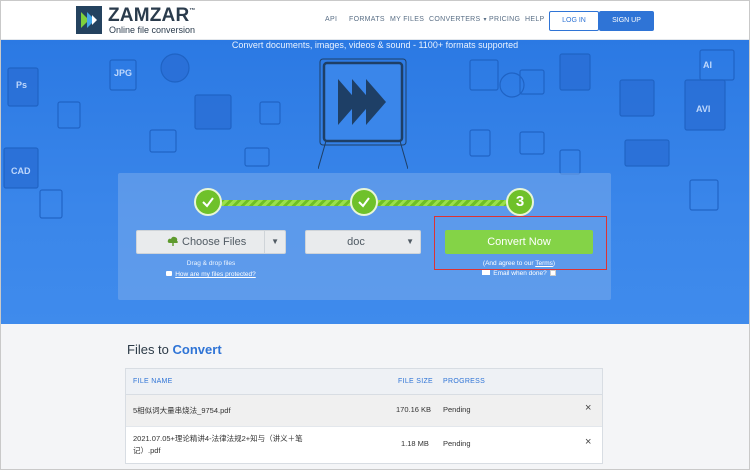  Describe the element at coordinates (519, 273) in the screenshot. I see `email-when-done: Email when done?` at that location.